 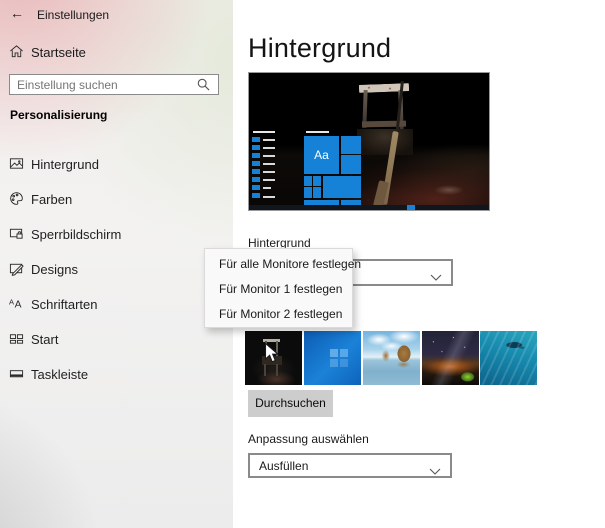 What do you see at coordinates (59, 115) in the screenshot?
I see `sidebar-section-heading: Personalisierung` at bounding box center [59, 115].